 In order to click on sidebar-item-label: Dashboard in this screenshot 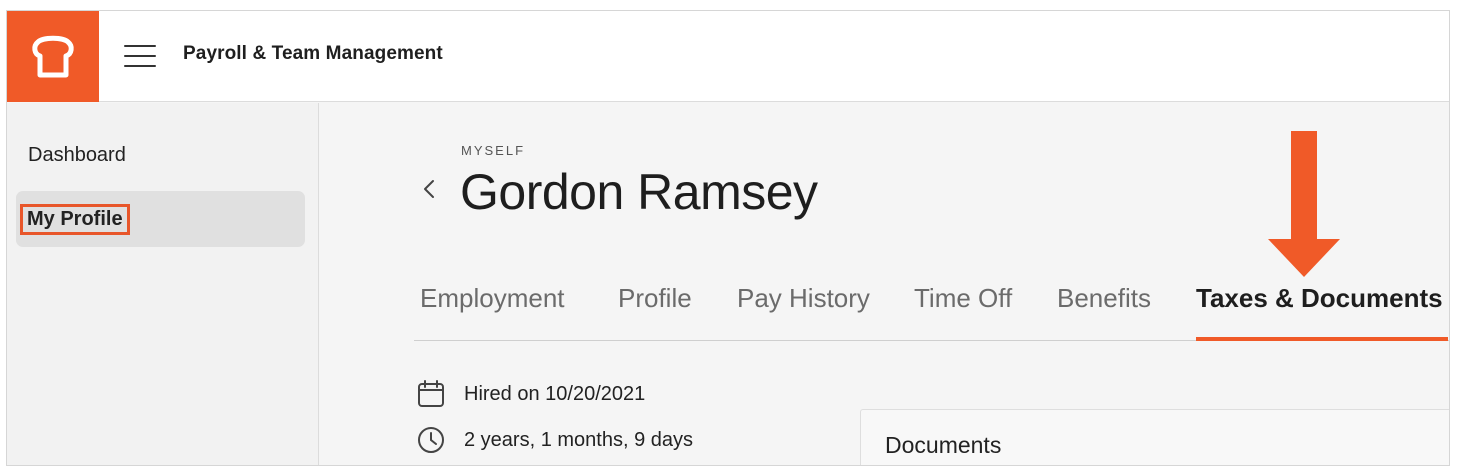, I will do `click(77, 154)`.